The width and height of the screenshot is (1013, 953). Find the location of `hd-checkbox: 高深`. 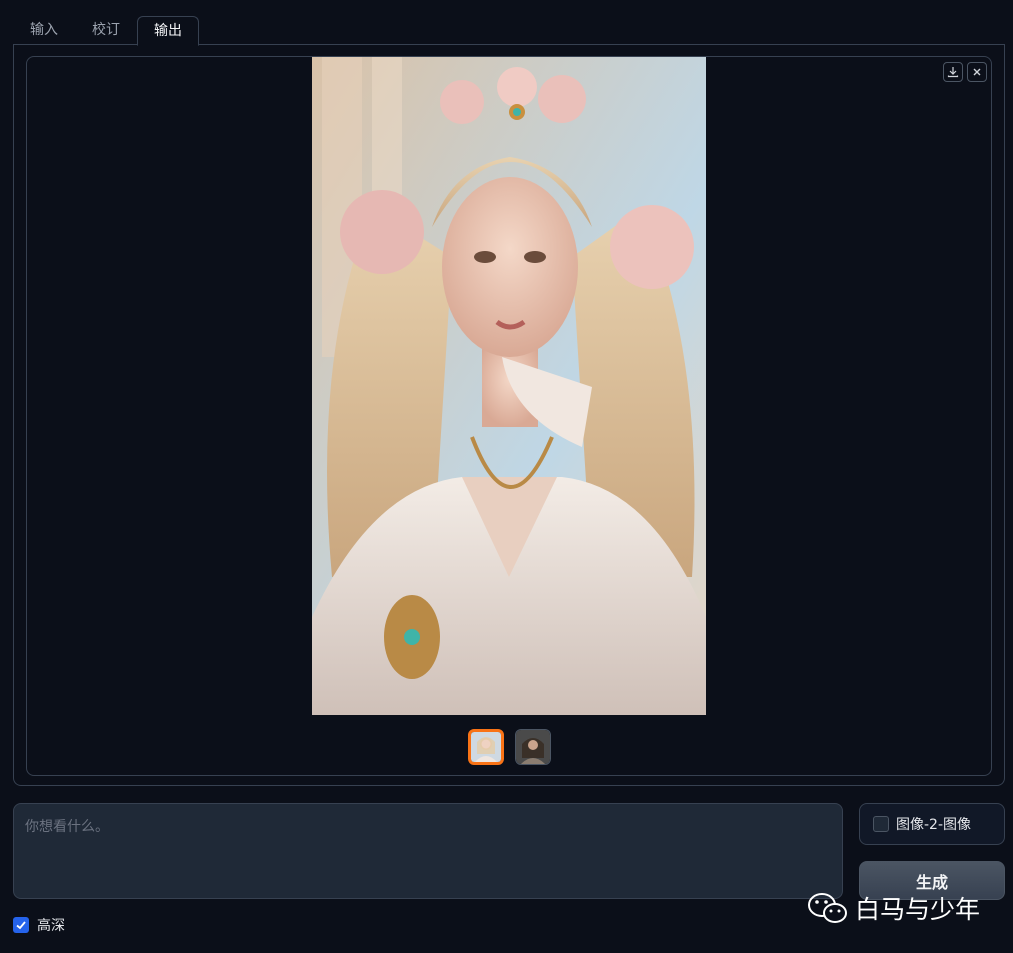

hd-checkbox: 高深 is located at coordinates (39, 925).